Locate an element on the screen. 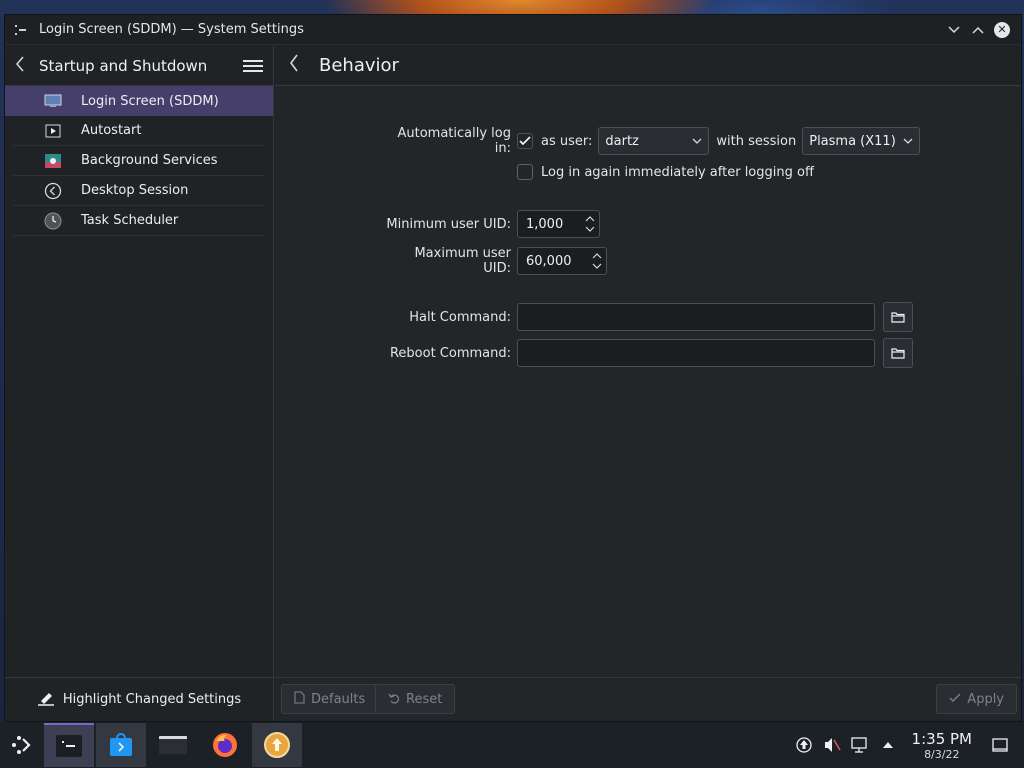 Image resolution: width=1024 pixels, height=768 pixels. apply-button: Apply is located at coordinates (976, 699).